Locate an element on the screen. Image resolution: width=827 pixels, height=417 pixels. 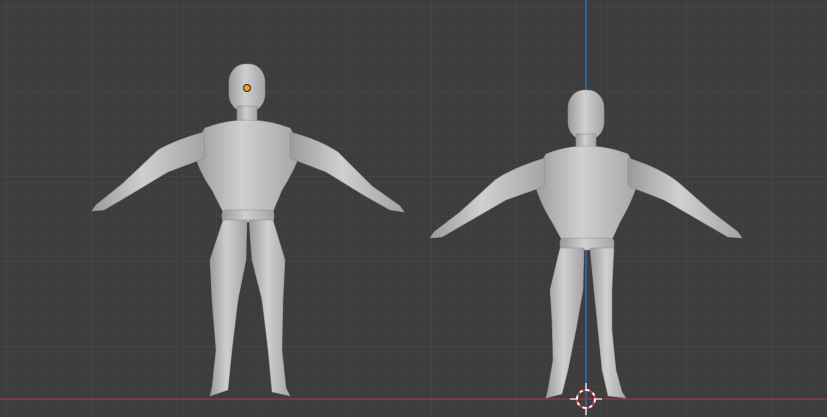
origin-point is located at coordinates (247, 88).